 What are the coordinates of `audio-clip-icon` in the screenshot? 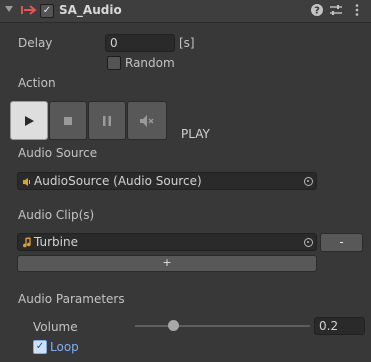 It's located at (27, 242).